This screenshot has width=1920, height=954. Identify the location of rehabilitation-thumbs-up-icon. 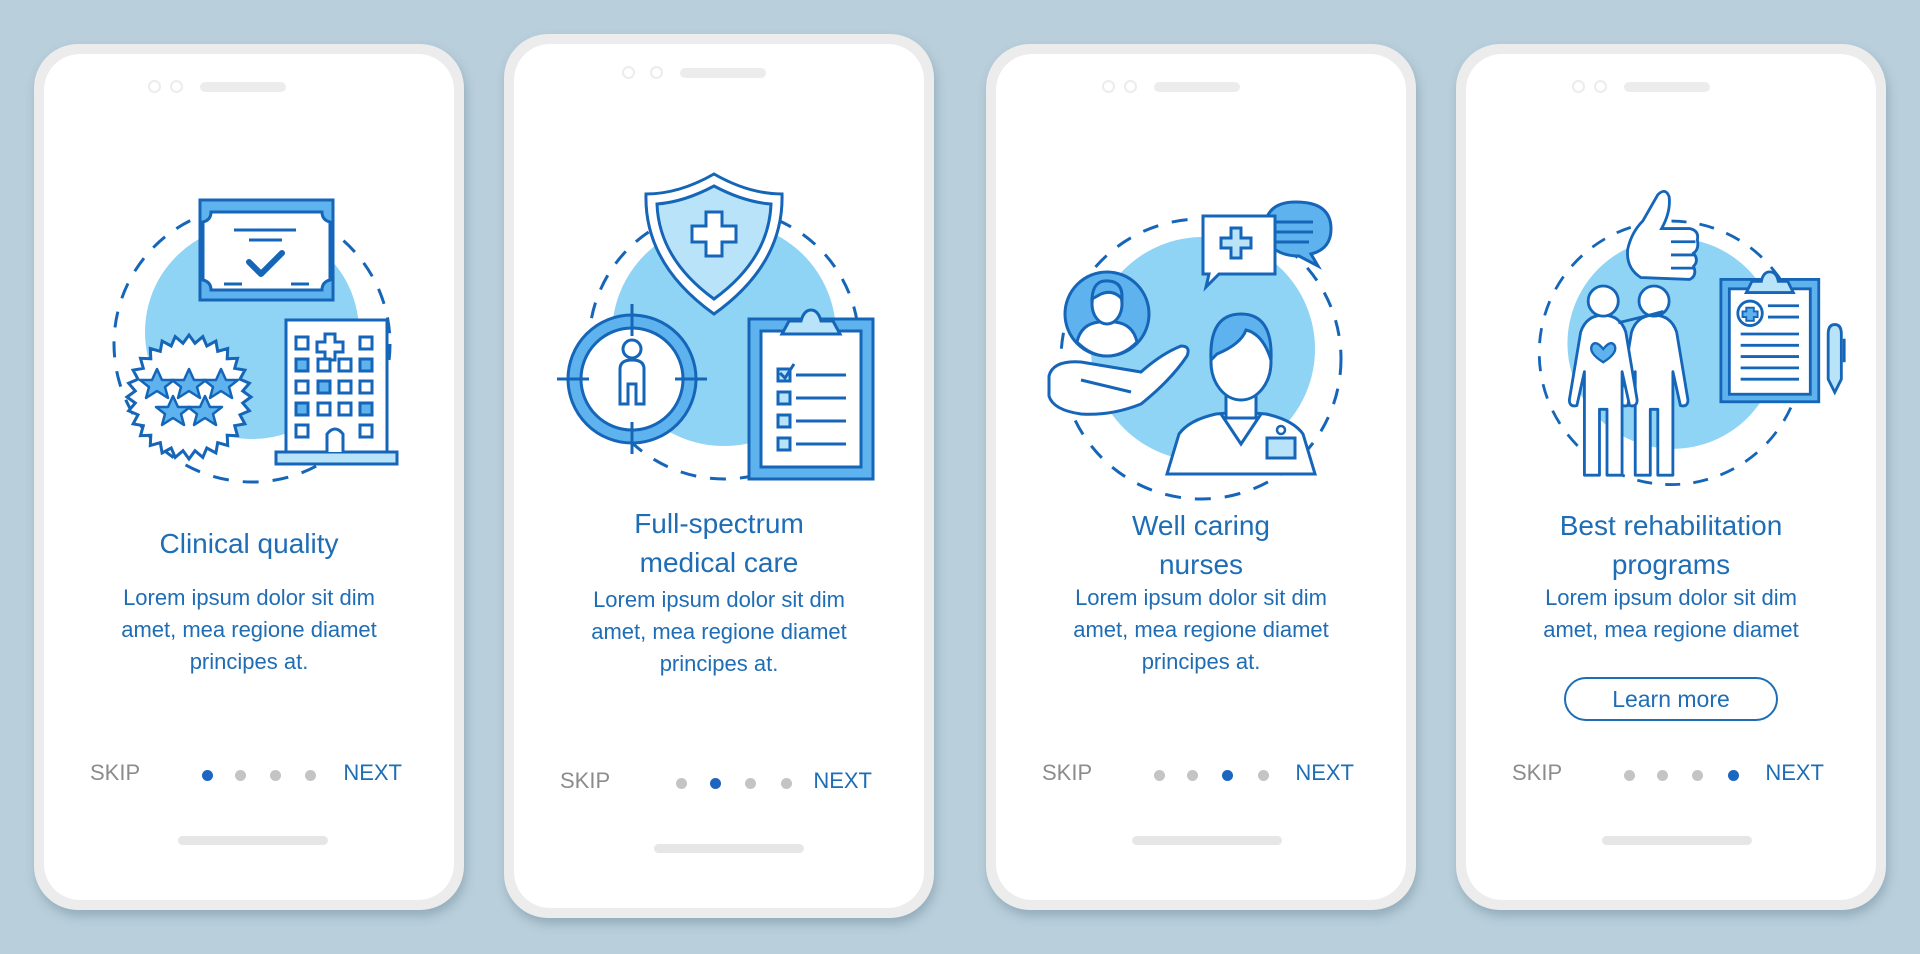
(1678, 334).